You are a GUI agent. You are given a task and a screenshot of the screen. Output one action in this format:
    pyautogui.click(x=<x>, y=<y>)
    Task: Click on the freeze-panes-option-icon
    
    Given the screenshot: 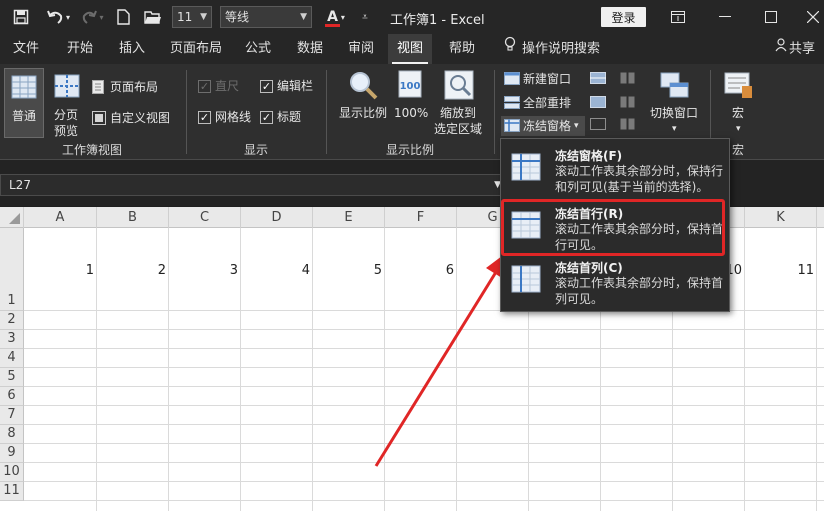 What is the action you would take?
    pyautogui.click(x=526, y=167)
    